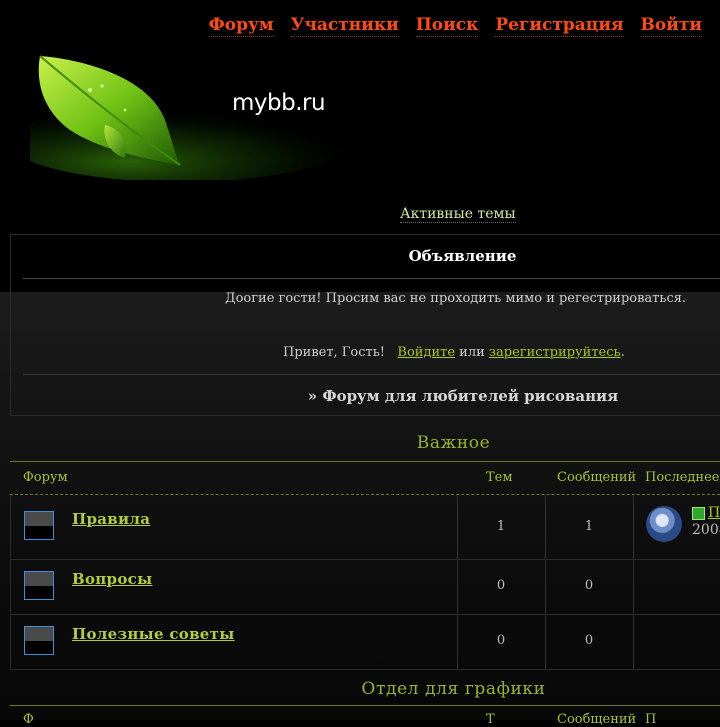 The width and height of the screenshot is (720, 727). Describe the element at coordinates (334, 352) in the screenshot. I see `greeting-text: Привет, Гость!` at that location.